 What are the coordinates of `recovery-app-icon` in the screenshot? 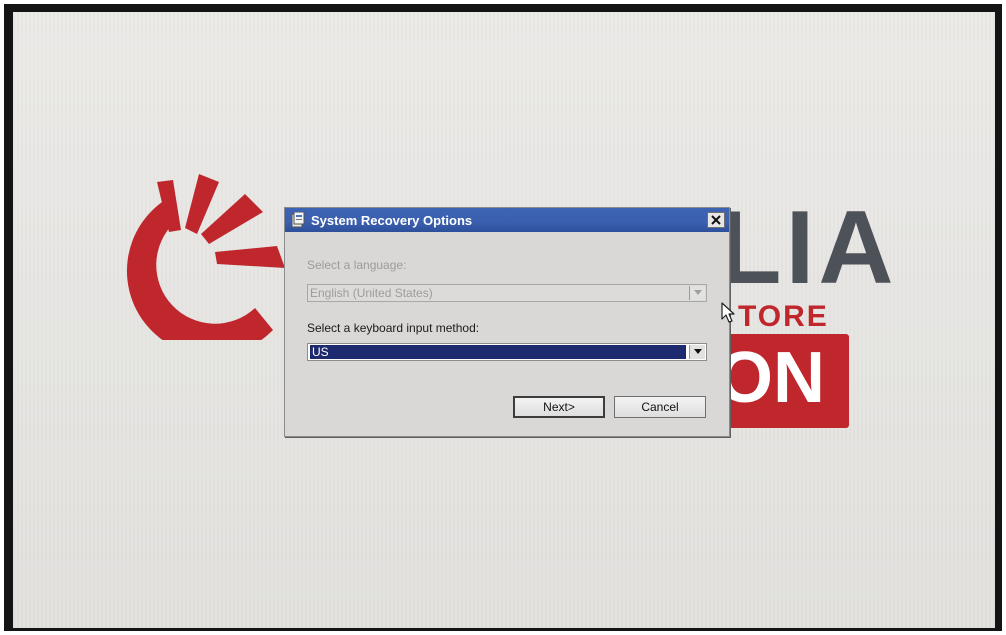 It's located at (298, 220).